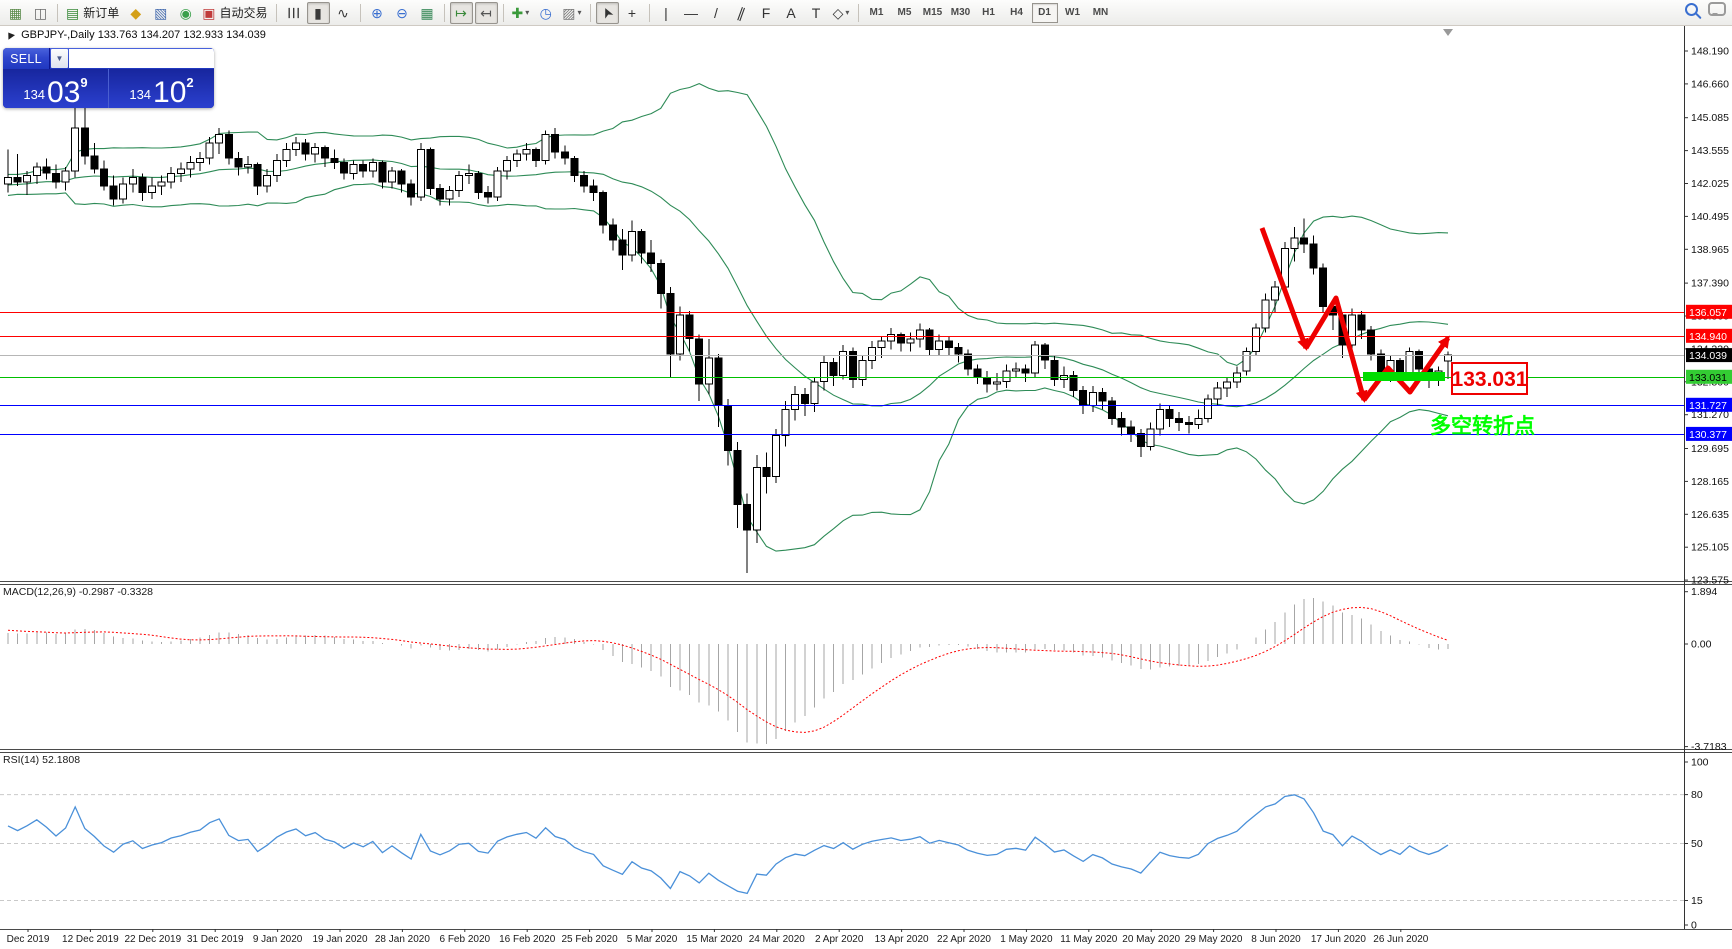  I want to click on shapes-icon: ◇, so click(838, 12).